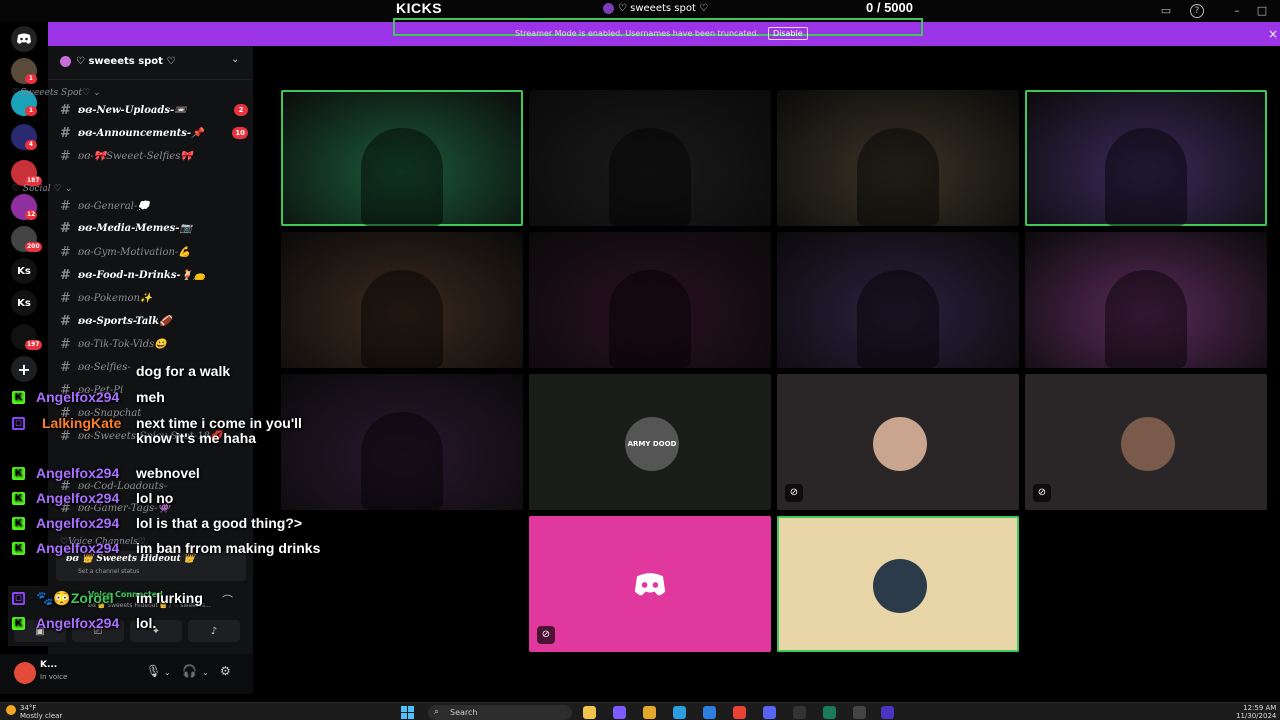 The image size is (1280, 720). Describe the element at coordinates (437, 712) in the screenshot. I see `search-icon: ⌕` at that location.